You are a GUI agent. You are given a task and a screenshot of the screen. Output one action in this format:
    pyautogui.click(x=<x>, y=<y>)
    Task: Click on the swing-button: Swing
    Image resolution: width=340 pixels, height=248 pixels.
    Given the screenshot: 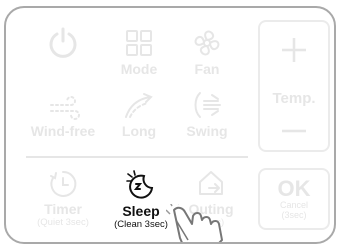 What is the action you would take?
    pyautogui.click(x=207, y=118)
    